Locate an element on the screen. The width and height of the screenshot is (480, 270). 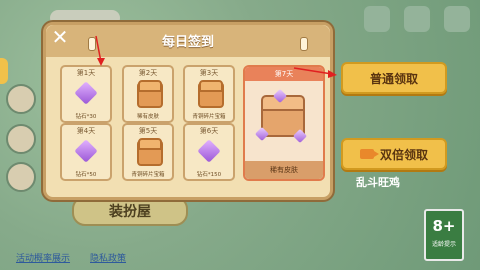
day-label: 第3天 is located at coordinates (209, 73).